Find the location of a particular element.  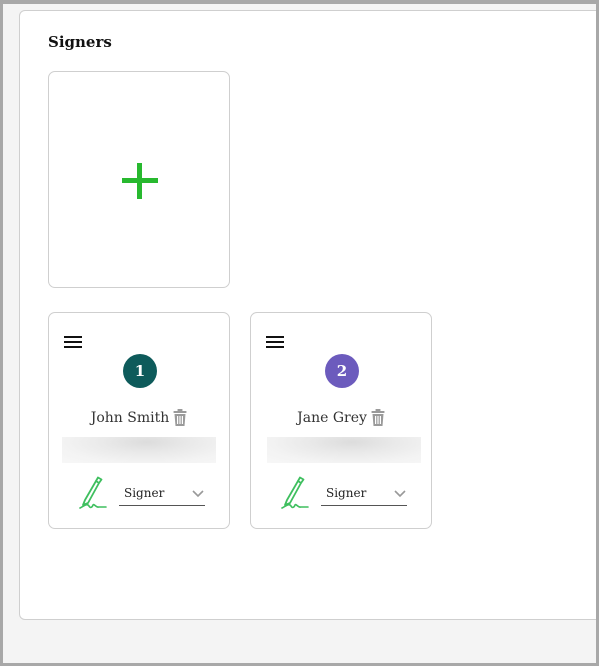

signer-name-row: John Smith is located at coordinates (139, 417).